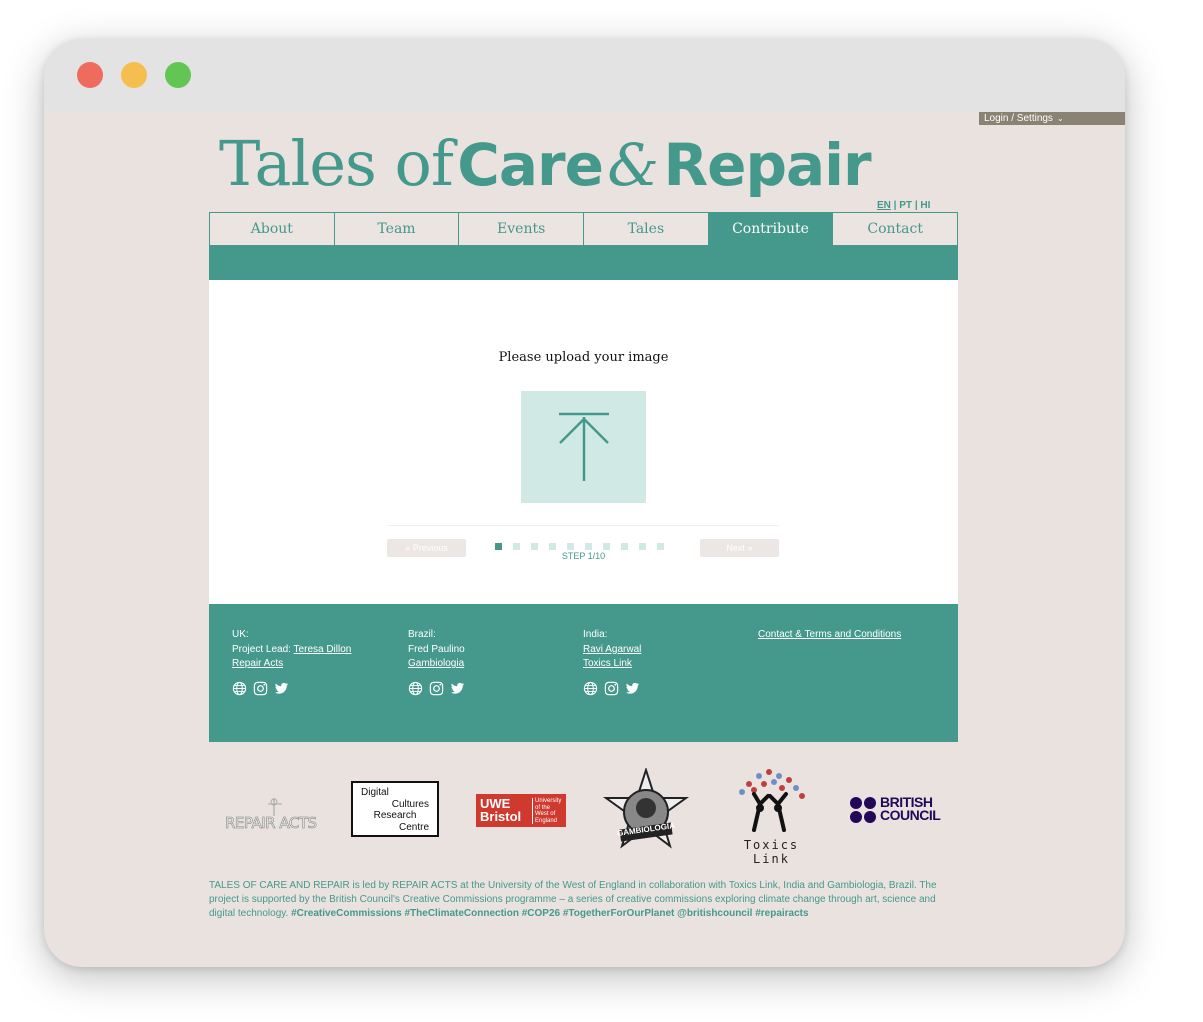 The image size is (1203, 1022). I want to click on footer-brazil-person: Fred Paulino, so click(436, 649).